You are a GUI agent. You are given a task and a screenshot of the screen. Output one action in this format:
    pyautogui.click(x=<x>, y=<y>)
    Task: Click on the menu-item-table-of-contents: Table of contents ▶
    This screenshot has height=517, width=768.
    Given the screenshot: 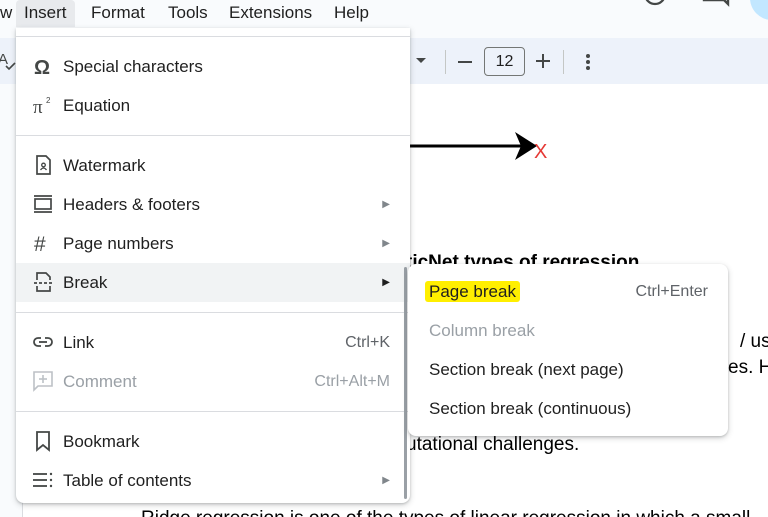 What is the action you would take?
    pyautogui.click(x=213, y=480)
    